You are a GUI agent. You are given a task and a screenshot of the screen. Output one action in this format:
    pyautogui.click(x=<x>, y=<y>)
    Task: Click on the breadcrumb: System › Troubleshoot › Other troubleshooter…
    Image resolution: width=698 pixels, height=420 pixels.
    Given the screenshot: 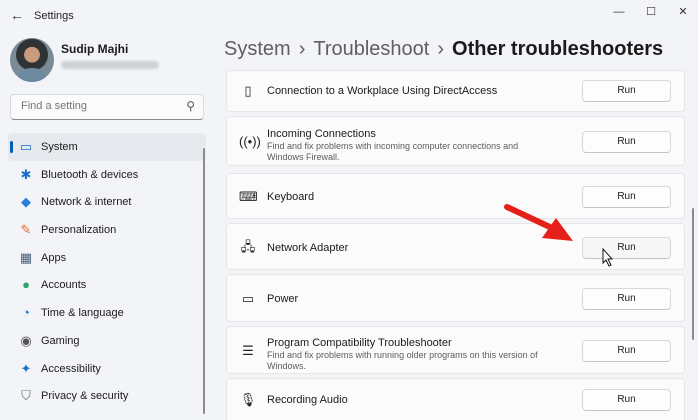 What is the action you would take?
    pyautogui.click(x=443, y=49)
    